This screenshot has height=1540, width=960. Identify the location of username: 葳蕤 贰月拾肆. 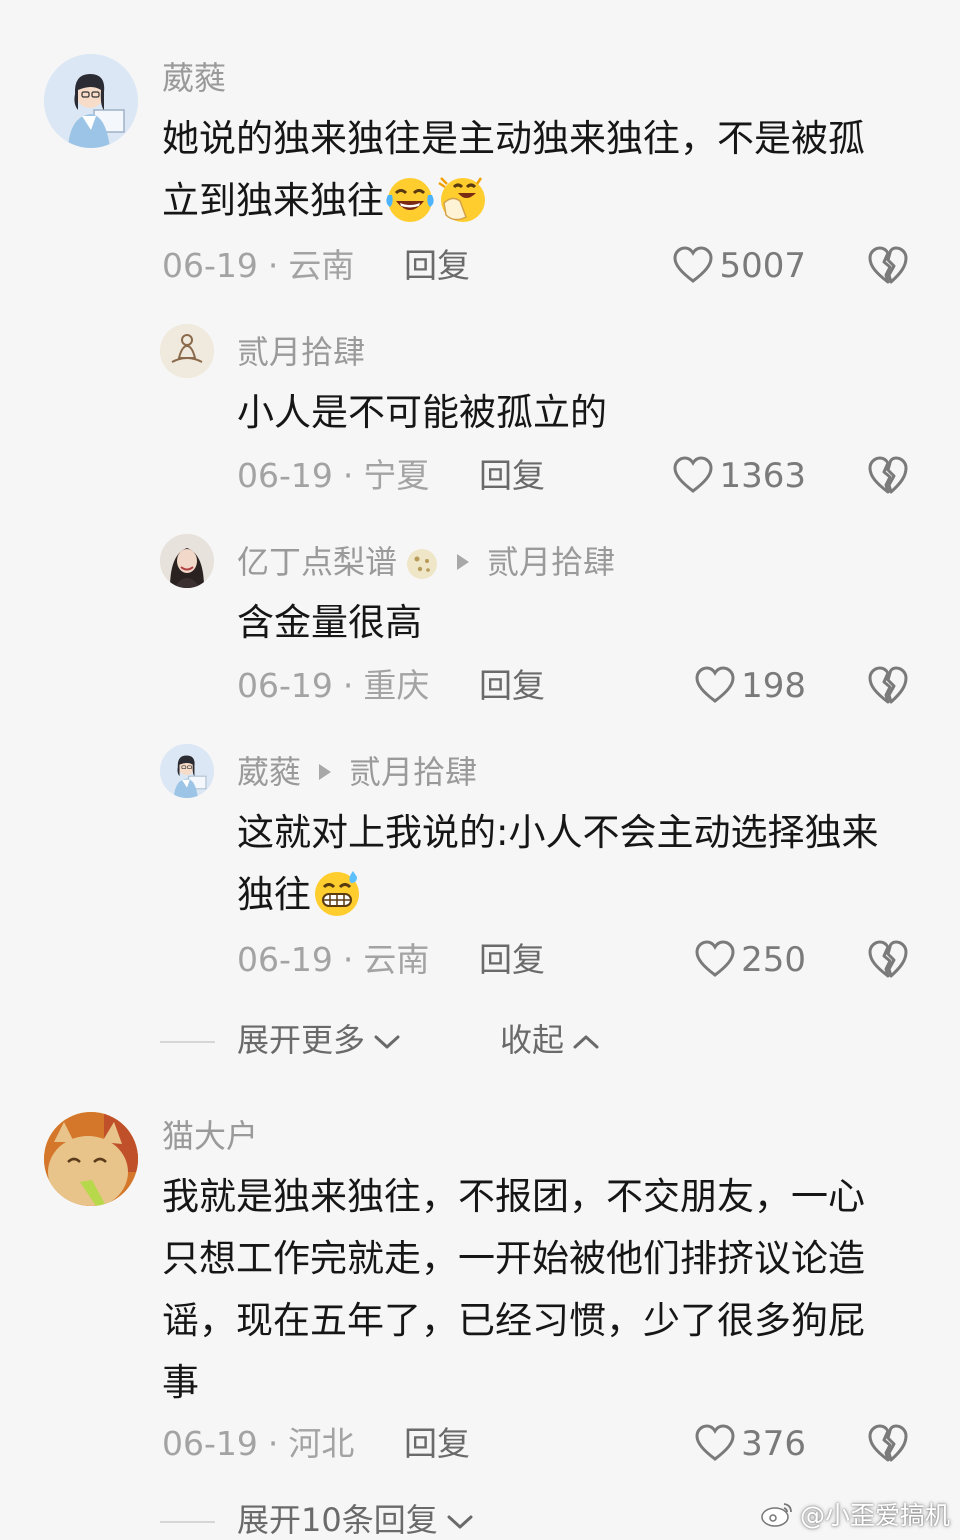
(357, 772).